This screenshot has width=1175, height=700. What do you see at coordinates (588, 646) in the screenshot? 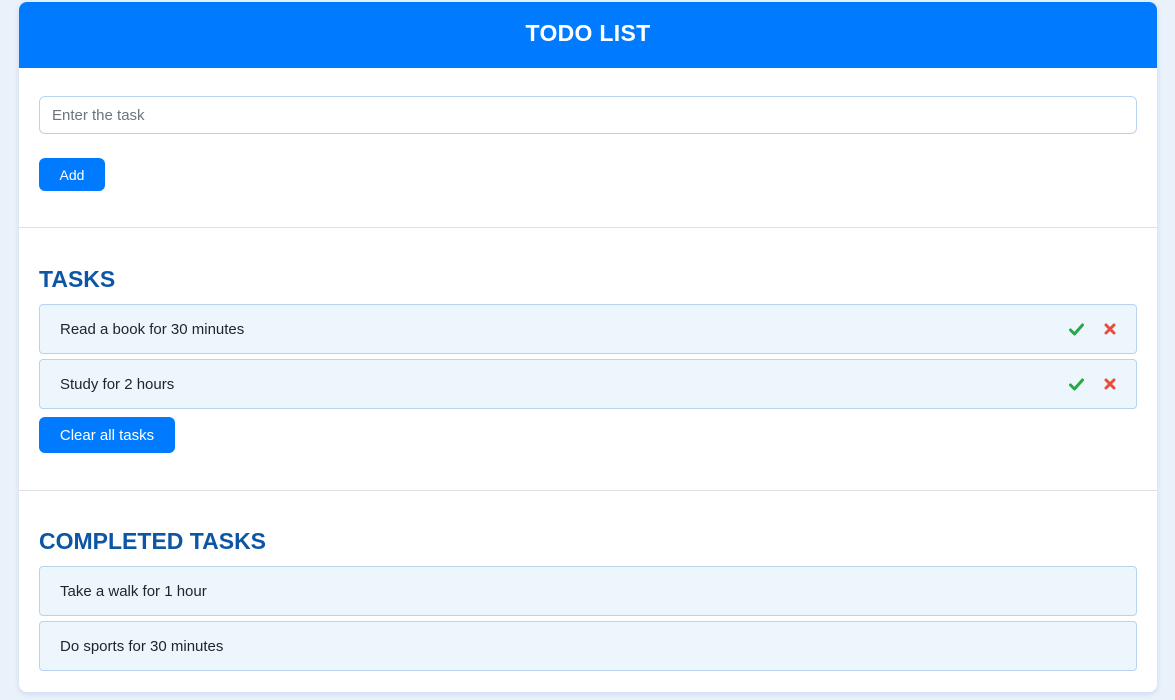
I see `completed-item: Do sports for 30 minutes` at bounding box center [588, 646].